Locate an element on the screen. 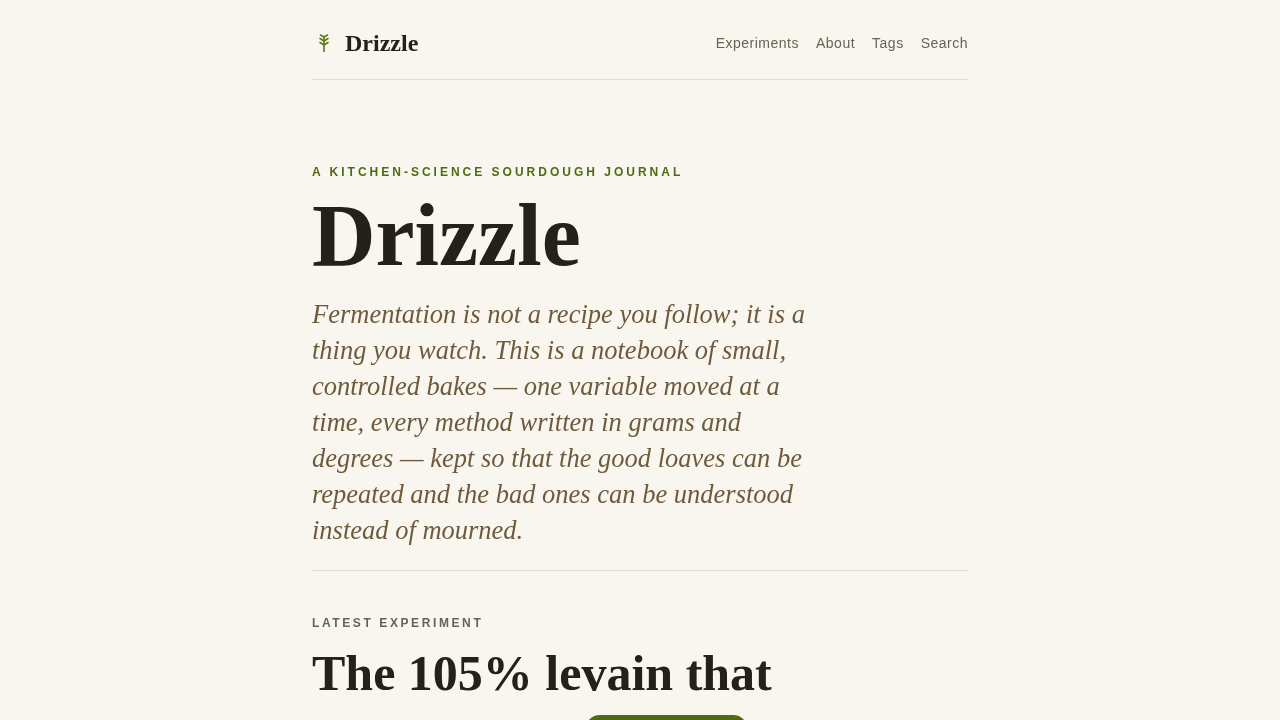 The width and height of the screenshot is (1280, 720). nav-link: About is located at coordinates (835, 43).